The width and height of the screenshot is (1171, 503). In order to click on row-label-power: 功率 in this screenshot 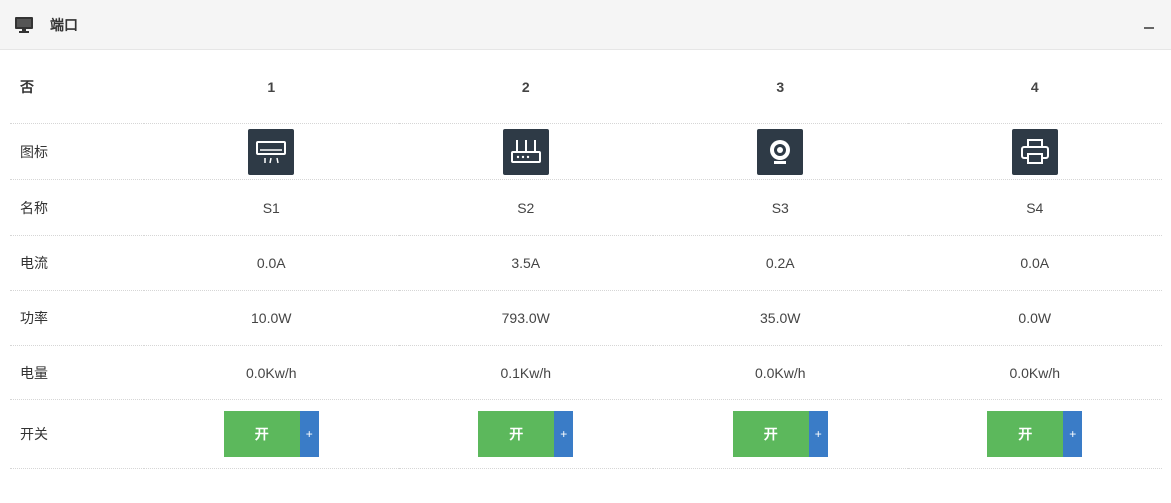, I will do `click(77, 318)`.